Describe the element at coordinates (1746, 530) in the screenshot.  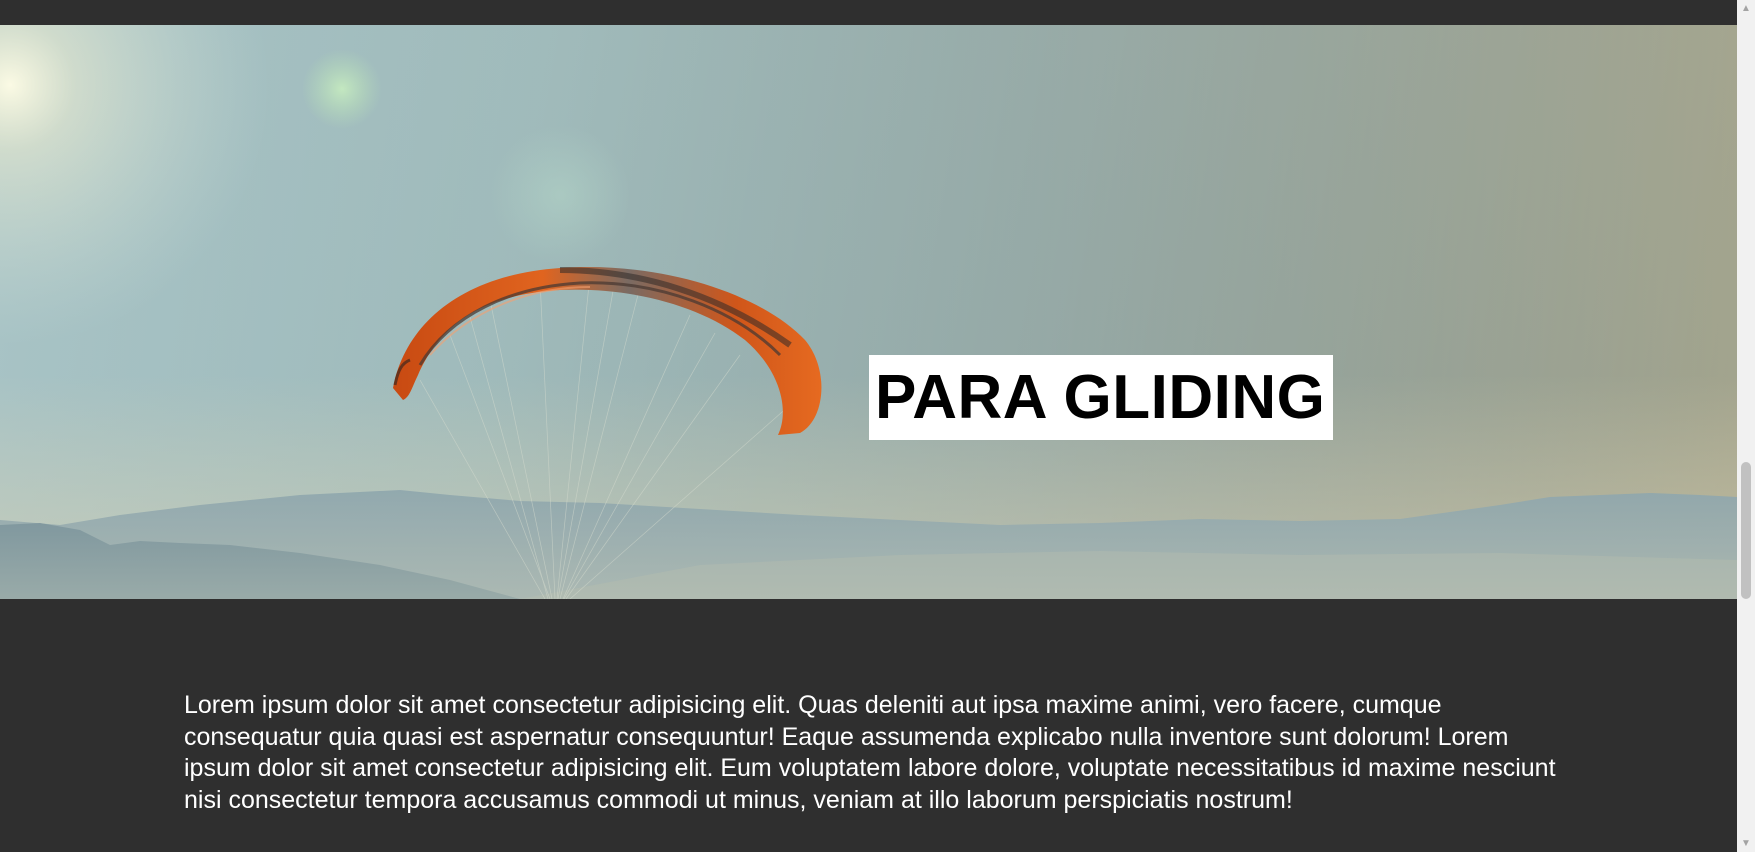
I see `scrollbar-thumb` at that location.